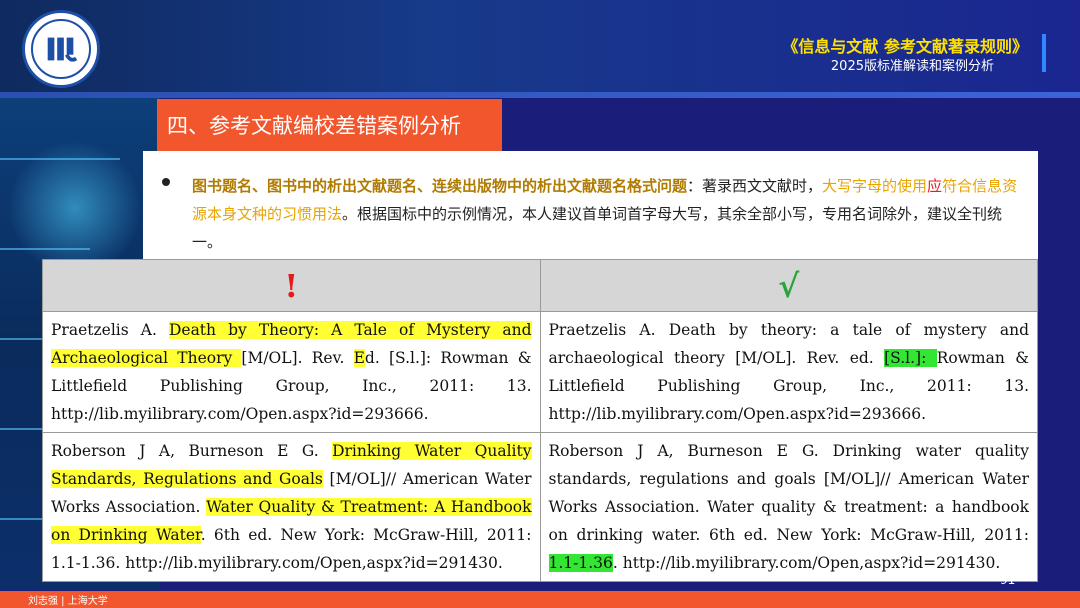 This screenshot has height=608, width=1080. What do you see at coordinates (440, 186) in the screenshot?
I see `bullet-bold: 图书题名、图书中的析出文献题名、连续出版物中的析出文献题名格式问题` at bounding box center [440, 186].